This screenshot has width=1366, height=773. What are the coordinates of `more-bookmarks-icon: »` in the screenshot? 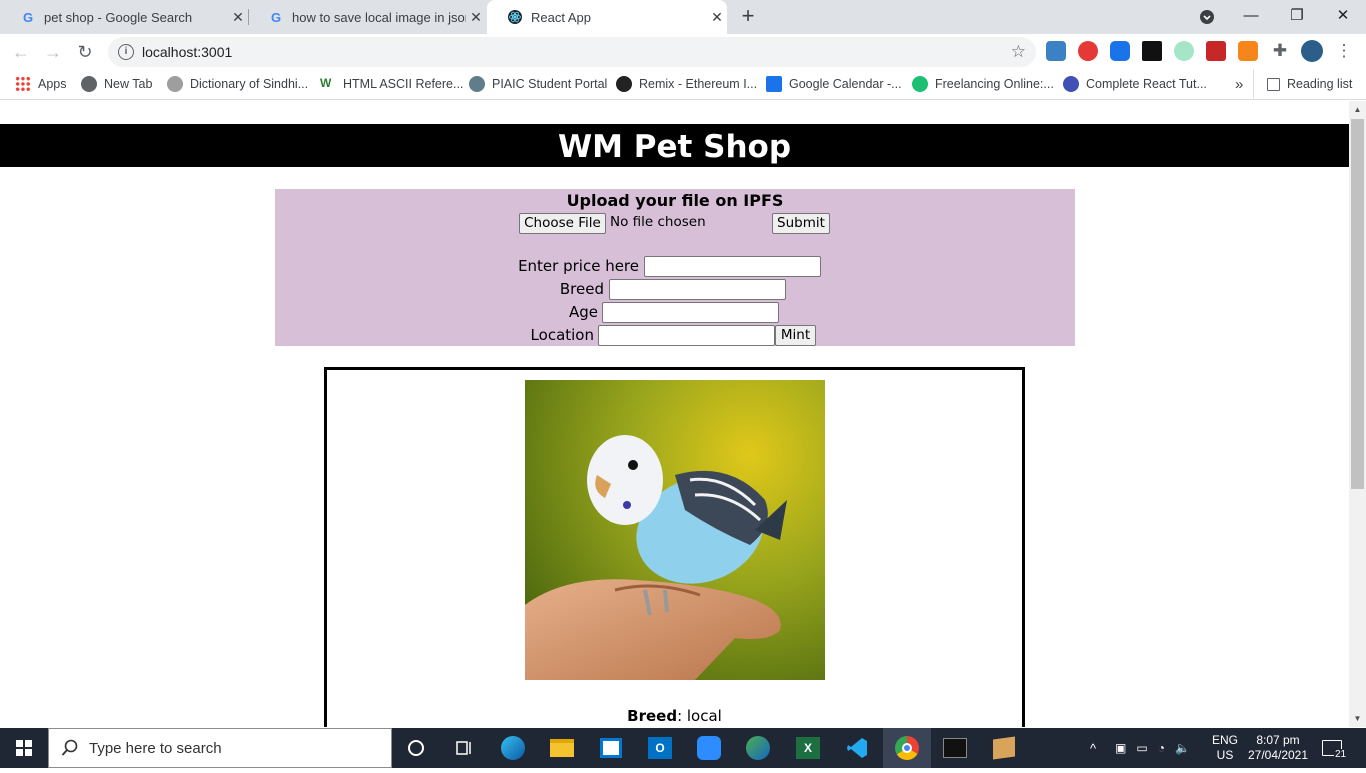 It's located at (1239, 84).